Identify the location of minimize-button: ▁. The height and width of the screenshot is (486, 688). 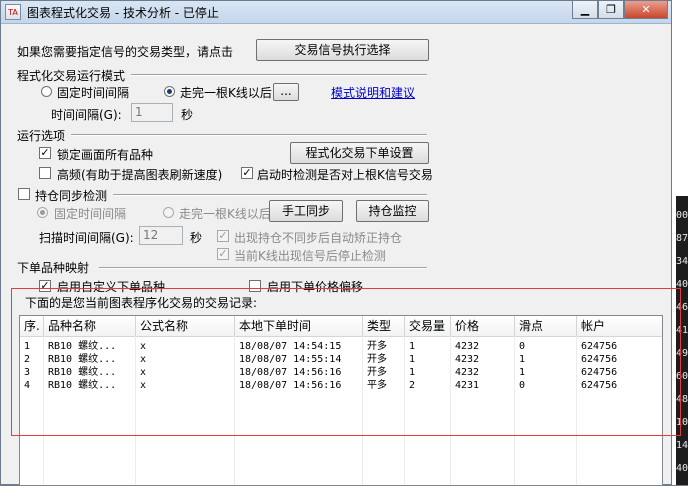
(585, 10).